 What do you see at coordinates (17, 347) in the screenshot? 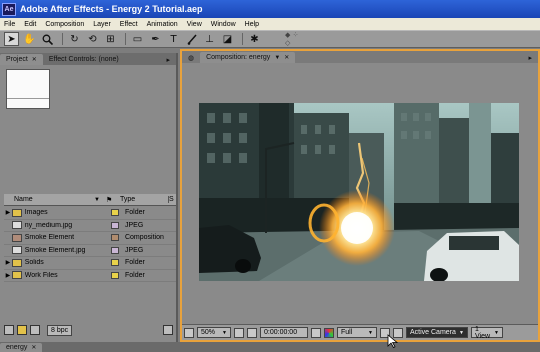
I see `tab-timeline-label: energy` at bounding box center [17, 347].